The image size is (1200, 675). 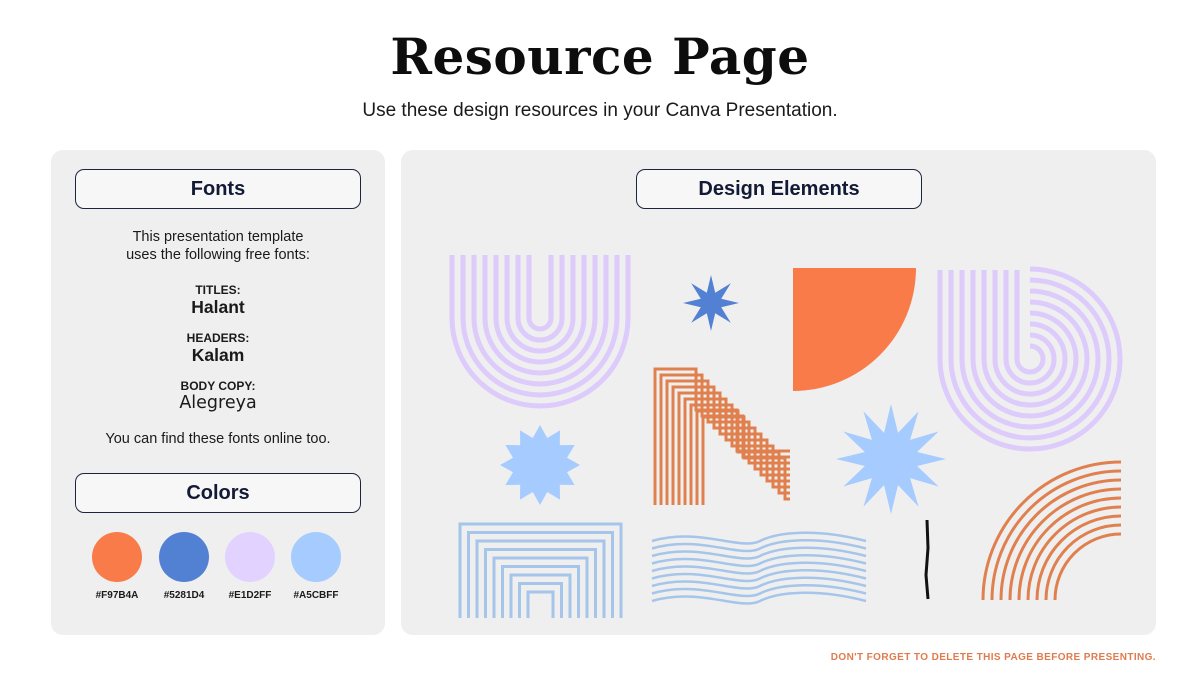 I want to click on blue-nested-arch-lines, so click(x=540, y=570).